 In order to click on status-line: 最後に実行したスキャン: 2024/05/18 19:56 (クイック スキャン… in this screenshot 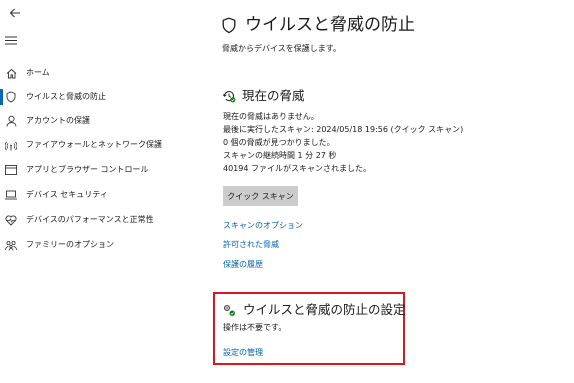, I will do `click(343, 129)`.